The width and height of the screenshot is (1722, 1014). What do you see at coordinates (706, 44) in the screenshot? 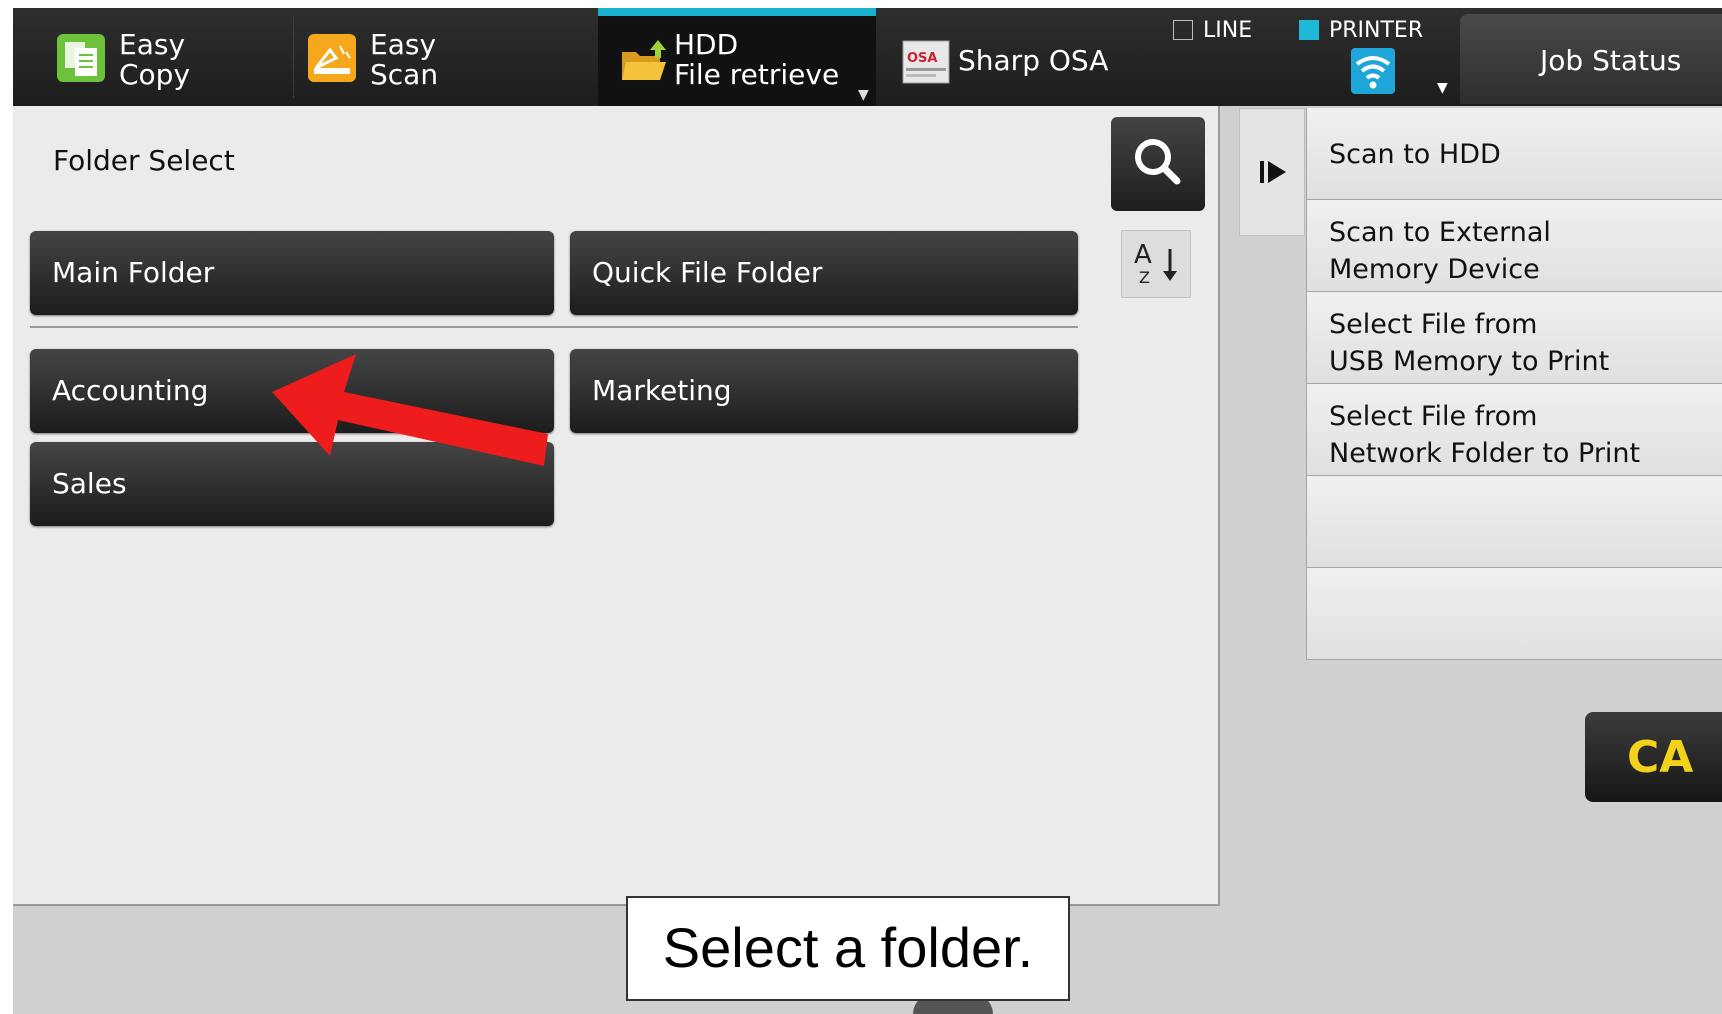
I see `tab-hdd-line1: HDD` at bounding box center [706, 44].